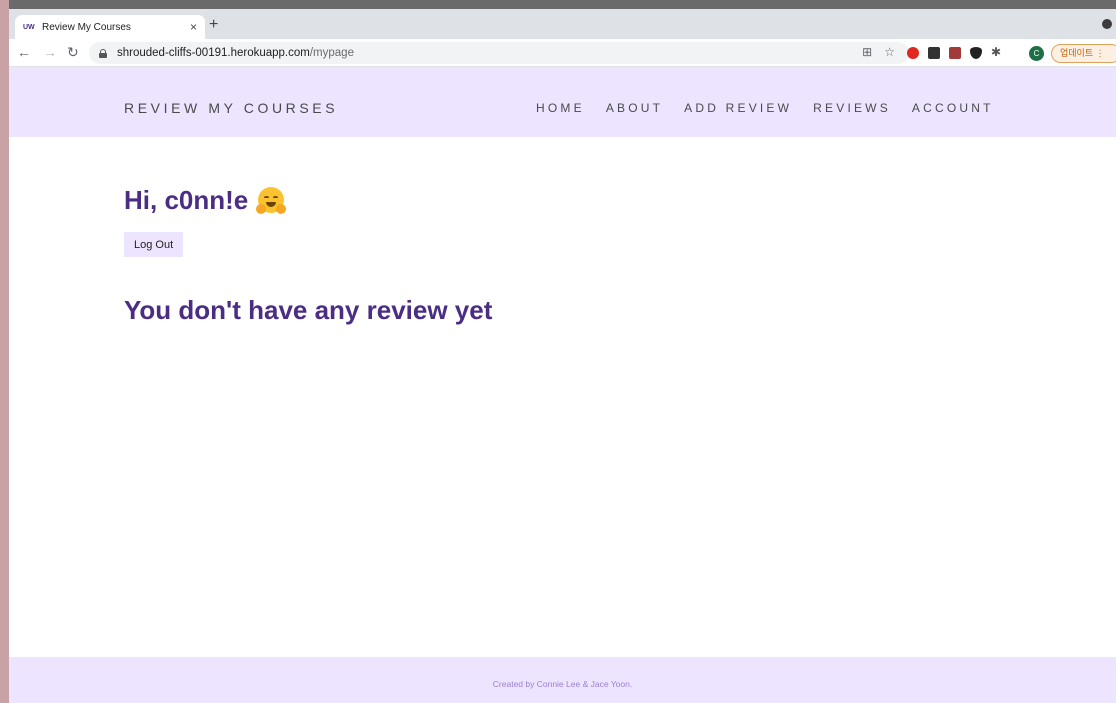  Describe the element at coordinates (231, 108) in the screenshot. I see `site-brand: REVIEW MY COURSES` at that location.